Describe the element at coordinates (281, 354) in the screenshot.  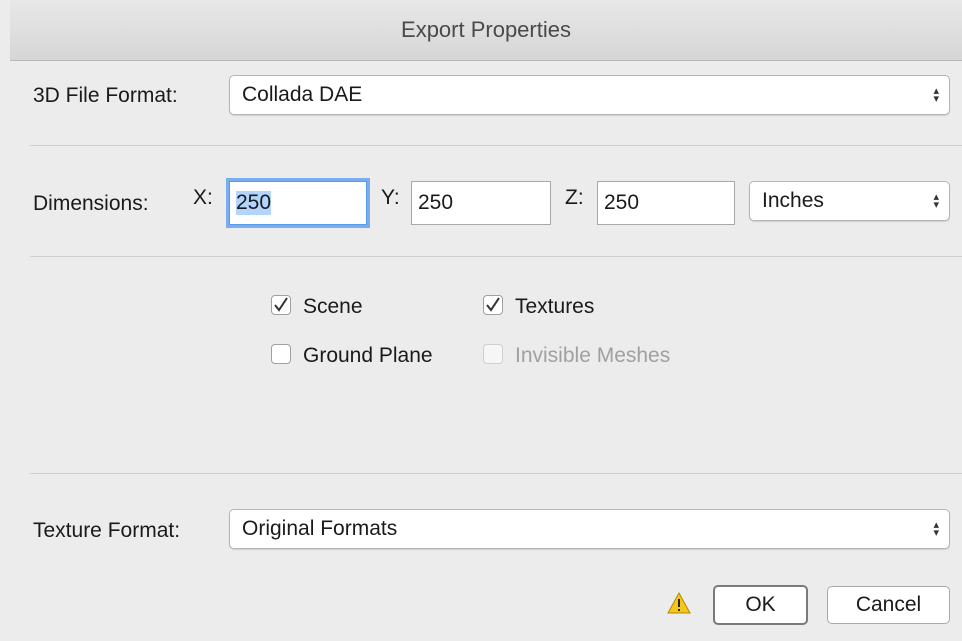
I see `ground-plane-checkbox` at that location.